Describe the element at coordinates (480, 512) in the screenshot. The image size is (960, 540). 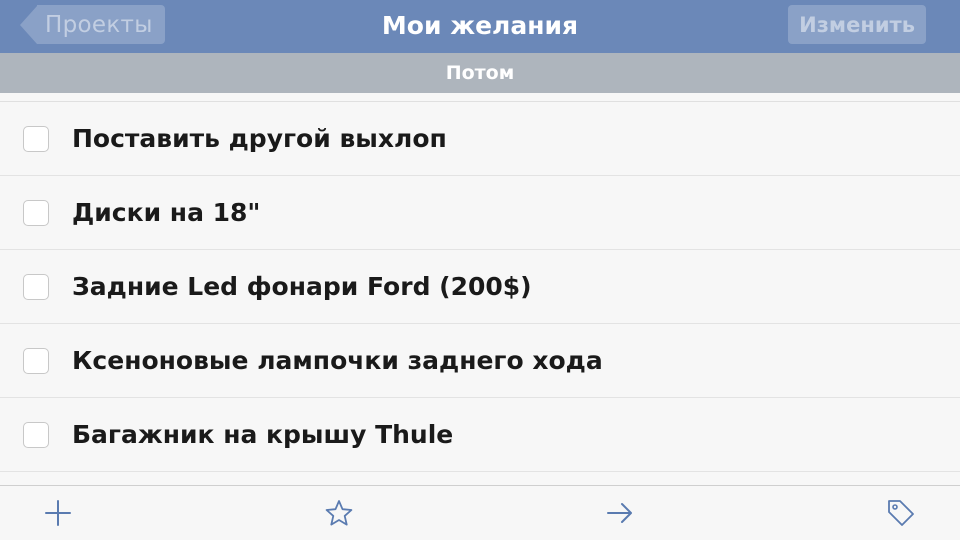
I see `bottom-toolbar` at that location.